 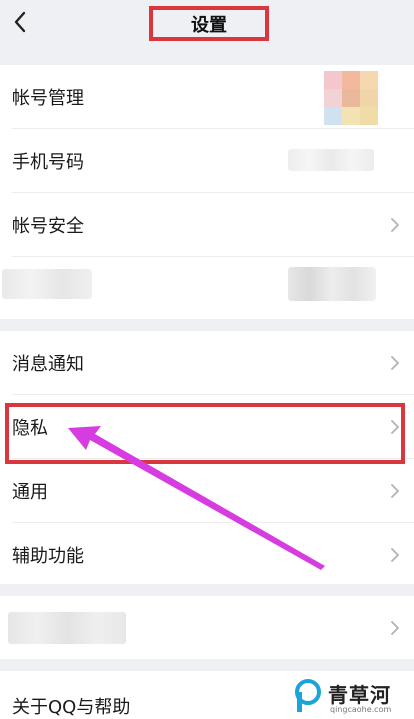 I want to click on watermark: 青草河 qingcaohe.com, so click(x=351, y=696).